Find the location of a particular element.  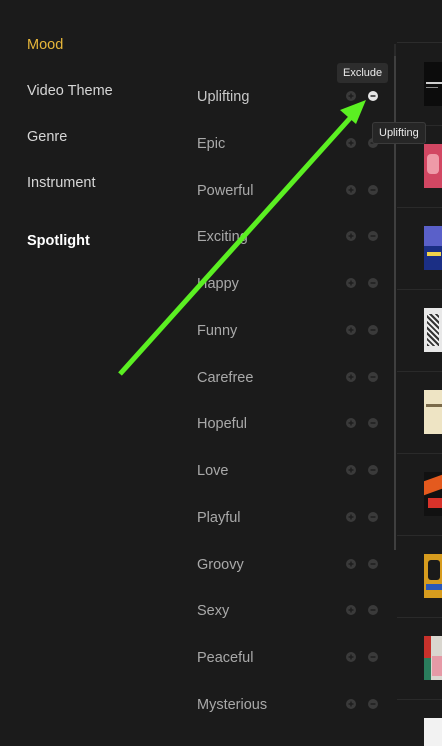

mood-label: Funny is located at coordinates (217, 330).